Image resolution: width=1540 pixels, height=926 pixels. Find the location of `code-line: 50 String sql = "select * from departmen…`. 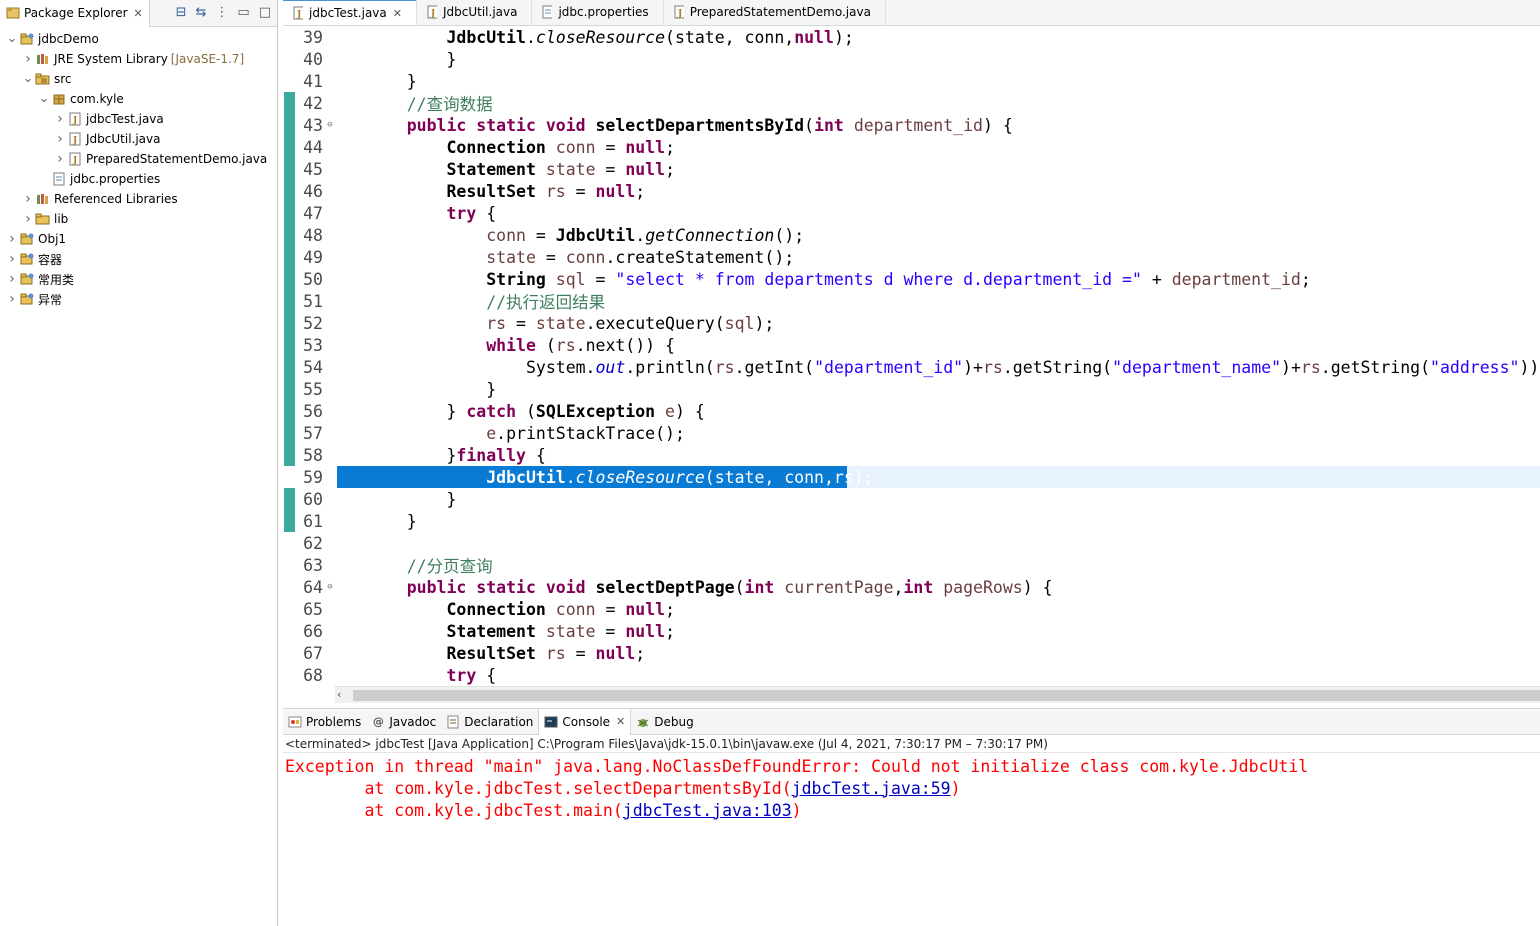

code-line: 50 String sql = "select * from departmen… is located at coordinates (911, 279).